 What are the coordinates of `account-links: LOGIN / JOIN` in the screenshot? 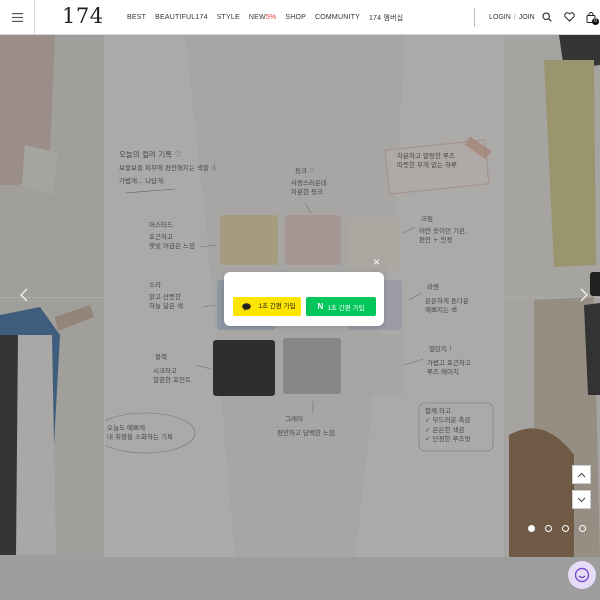 It's located at (512, 17).